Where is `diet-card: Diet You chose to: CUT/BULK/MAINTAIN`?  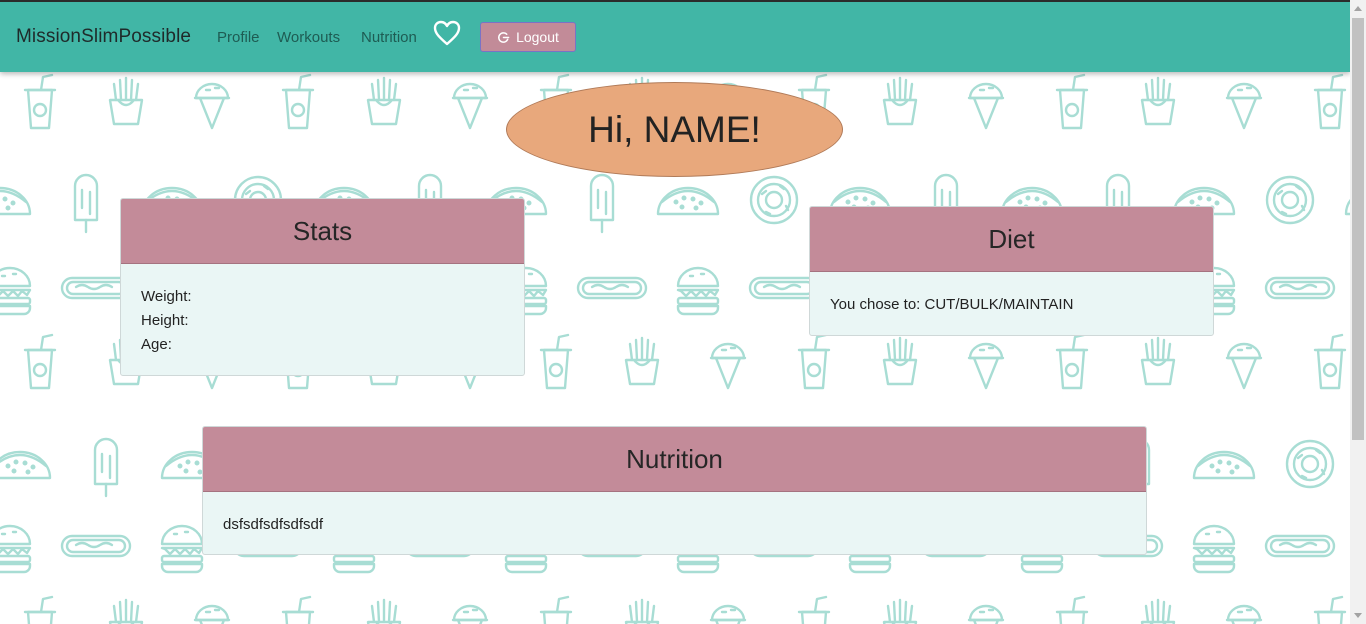
diet-card: Diet You chose to: CUT/BULK/MAINTAIN is located at coordinates (1011, 271).